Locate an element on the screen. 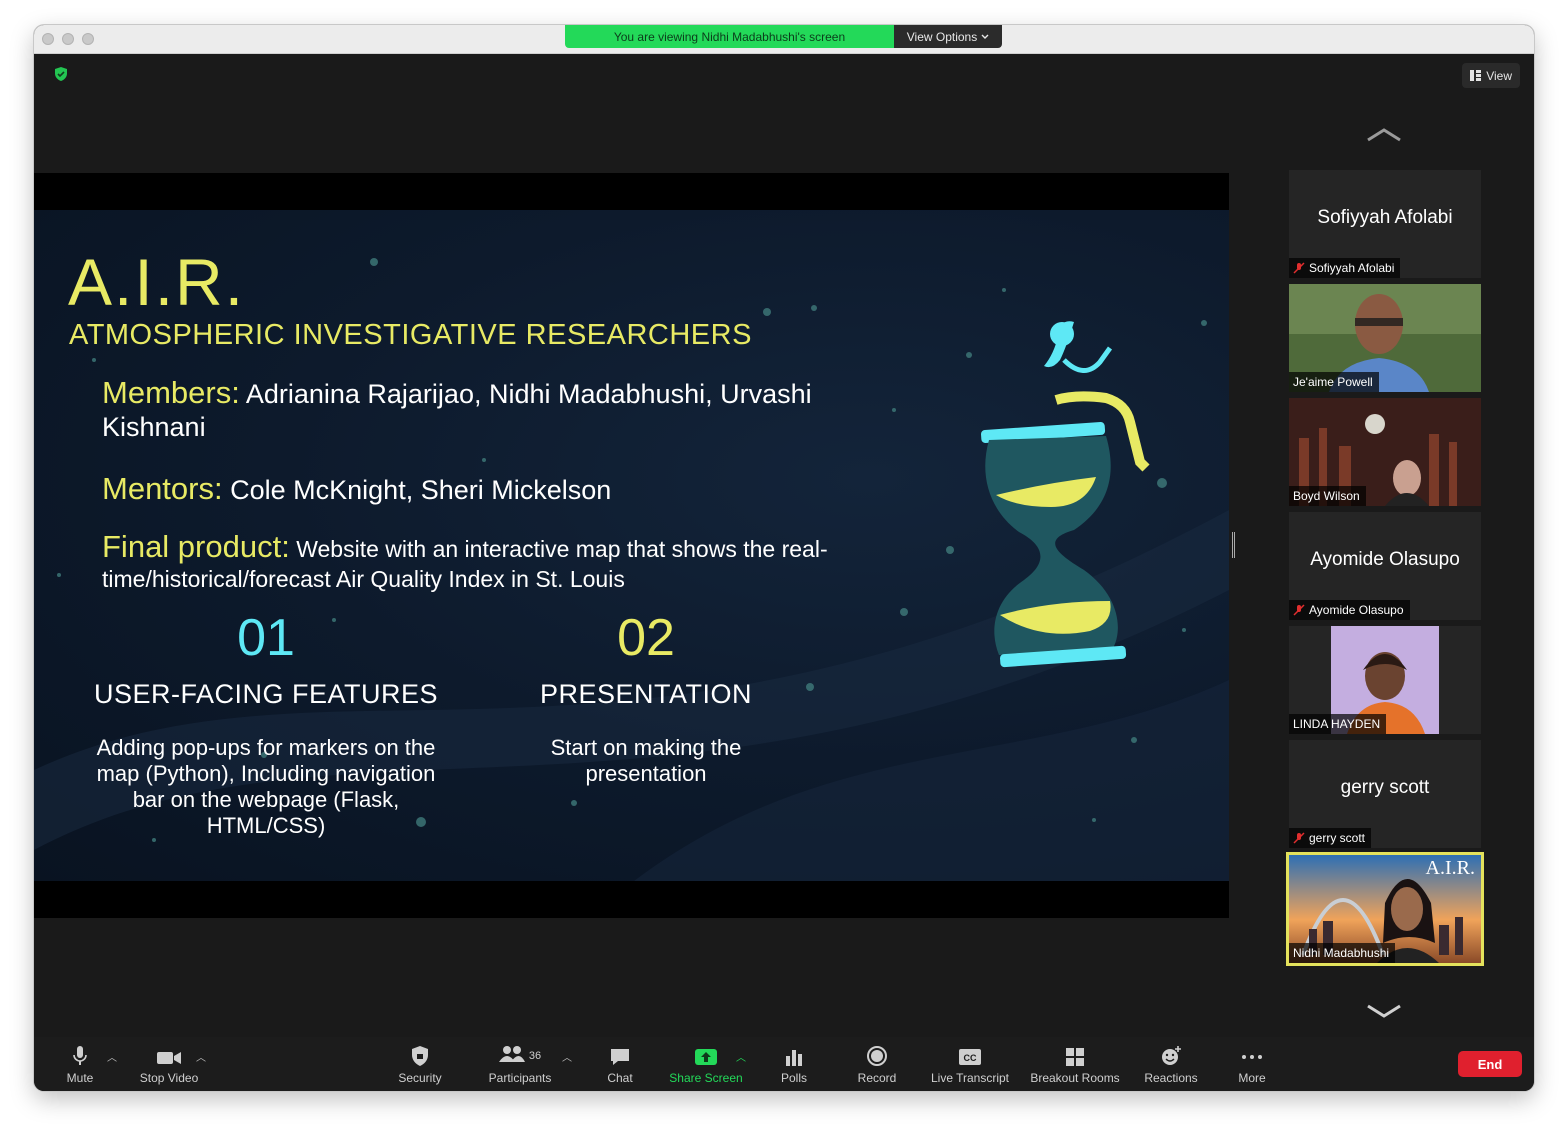 The width and height of the screenshot is (1568, 1133). audio-options-caret: ︿ is located at coordinates (112, 1056).